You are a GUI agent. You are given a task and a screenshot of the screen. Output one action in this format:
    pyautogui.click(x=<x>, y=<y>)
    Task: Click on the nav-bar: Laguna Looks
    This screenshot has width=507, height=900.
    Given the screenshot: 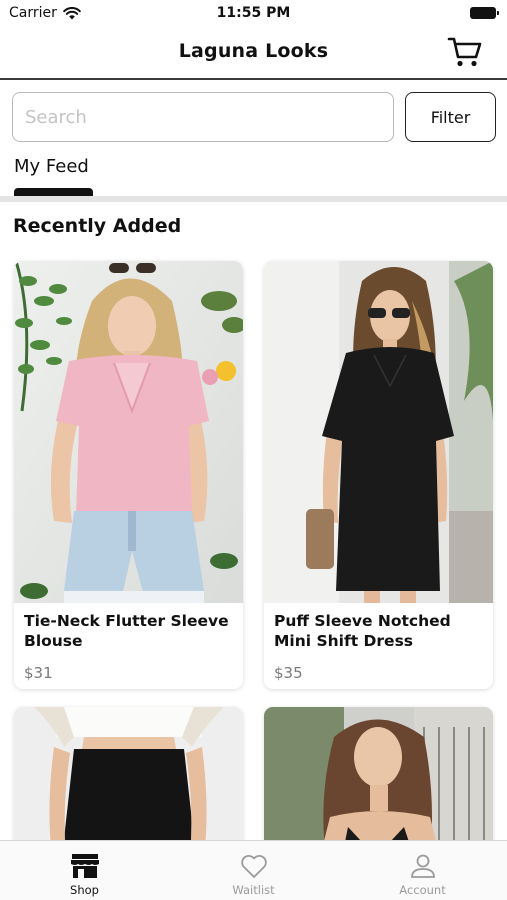 What is the action you would take?
    pyautogui.click(x=253, y=53)
    